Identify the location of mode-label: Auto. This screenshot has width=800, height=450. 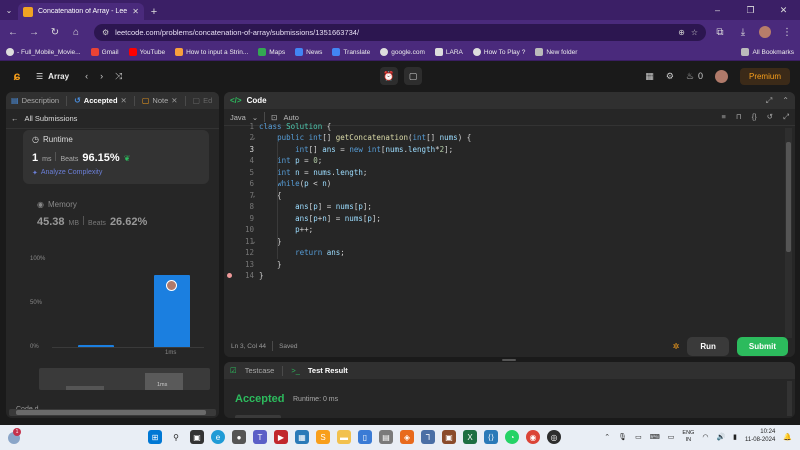
(290, 117).